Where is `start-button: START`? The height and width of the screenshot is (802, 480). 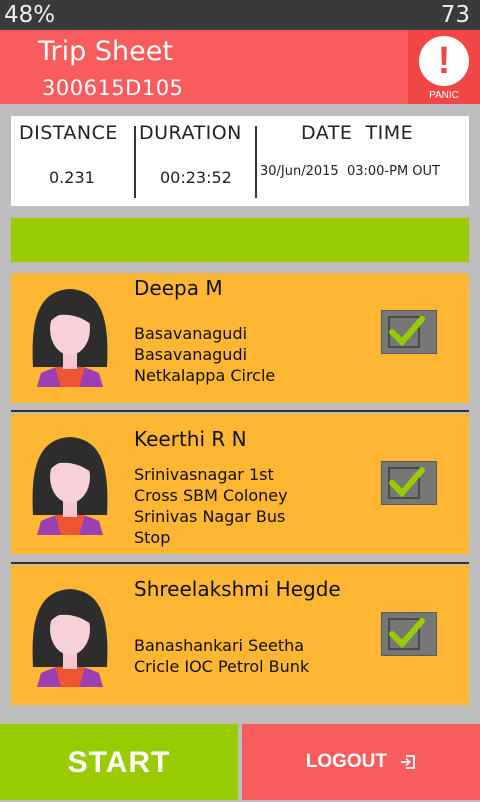 start-button: START is located at coordinates (119, 762).